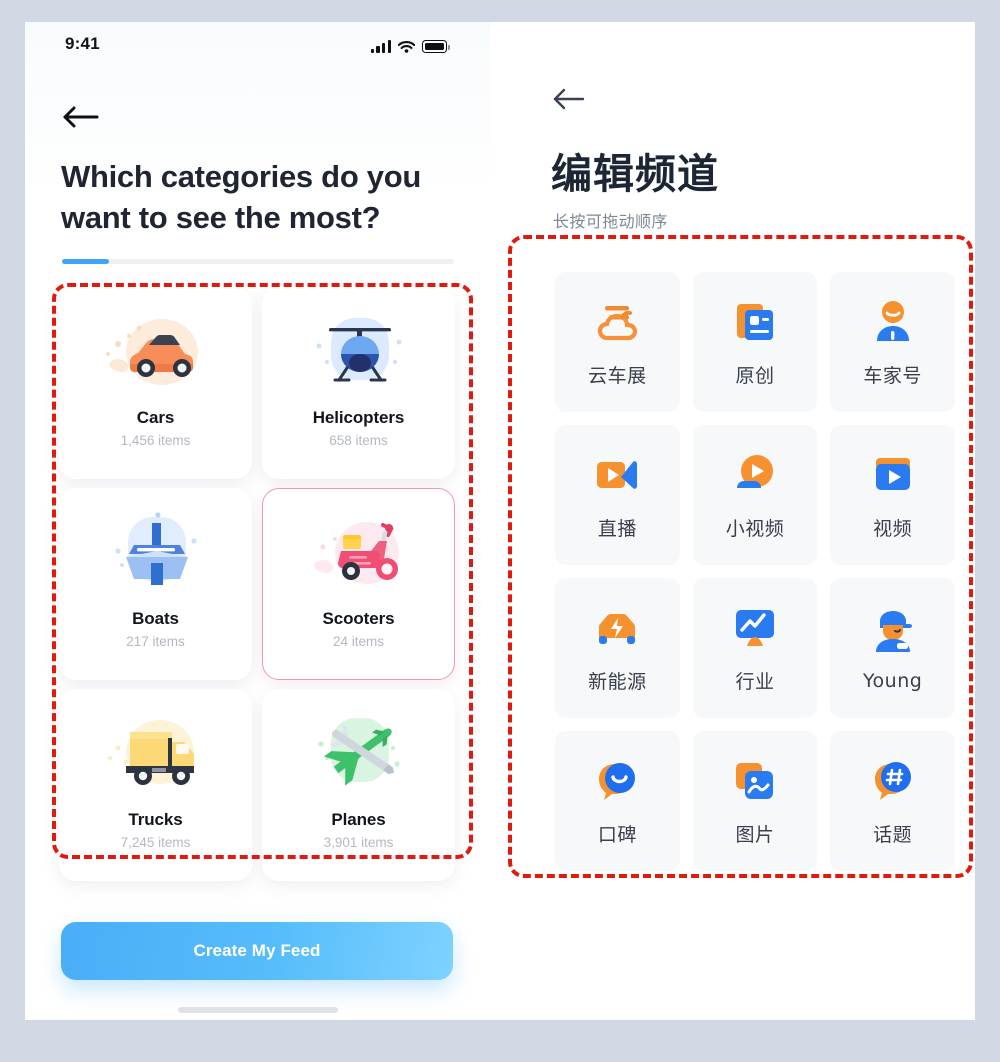  Describe the element at coordinates (156, 555) in the screenshot. I see `boat-icon` at that location.